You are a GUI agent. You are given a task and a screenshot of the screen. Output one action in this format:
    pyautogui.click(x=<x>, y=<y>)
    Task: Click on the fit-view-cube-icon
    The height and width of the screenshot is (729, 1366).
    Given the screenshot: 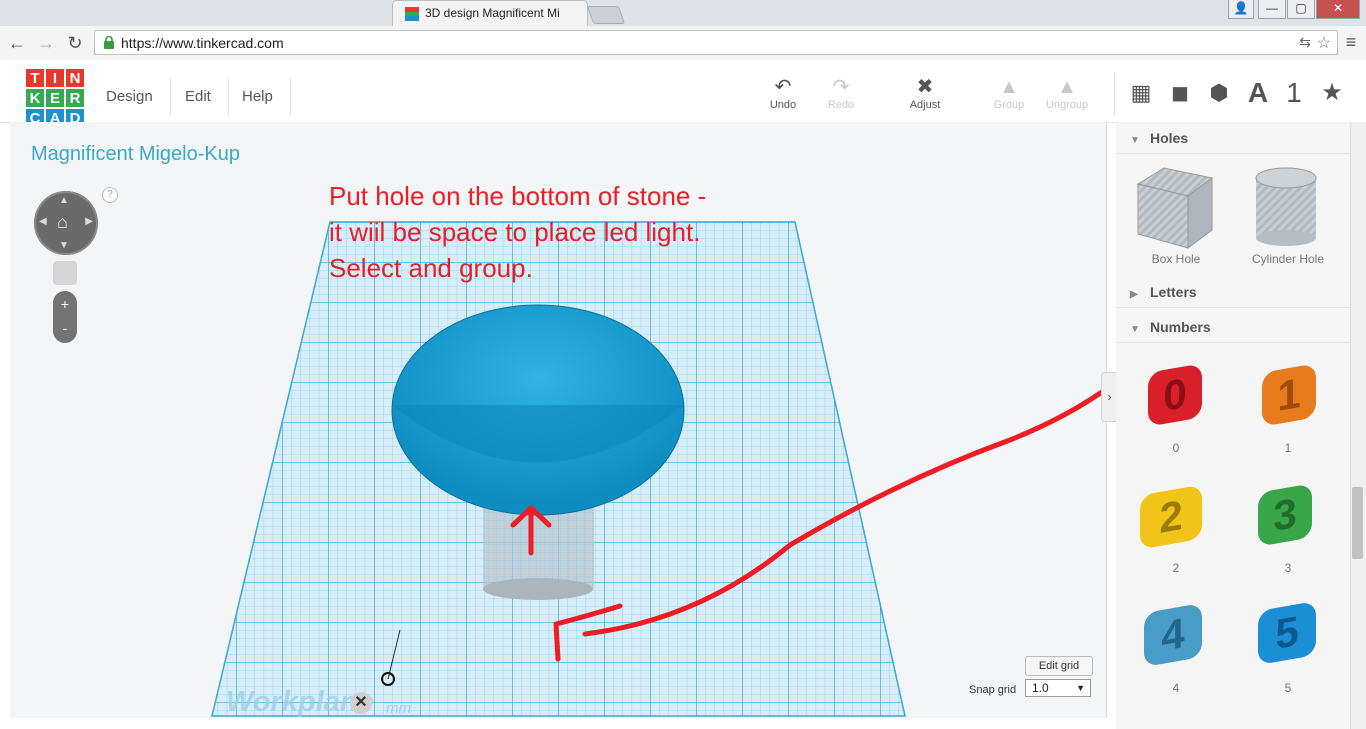 What is the action you would take?
    pyautogui.click(x=65, y=273)
    